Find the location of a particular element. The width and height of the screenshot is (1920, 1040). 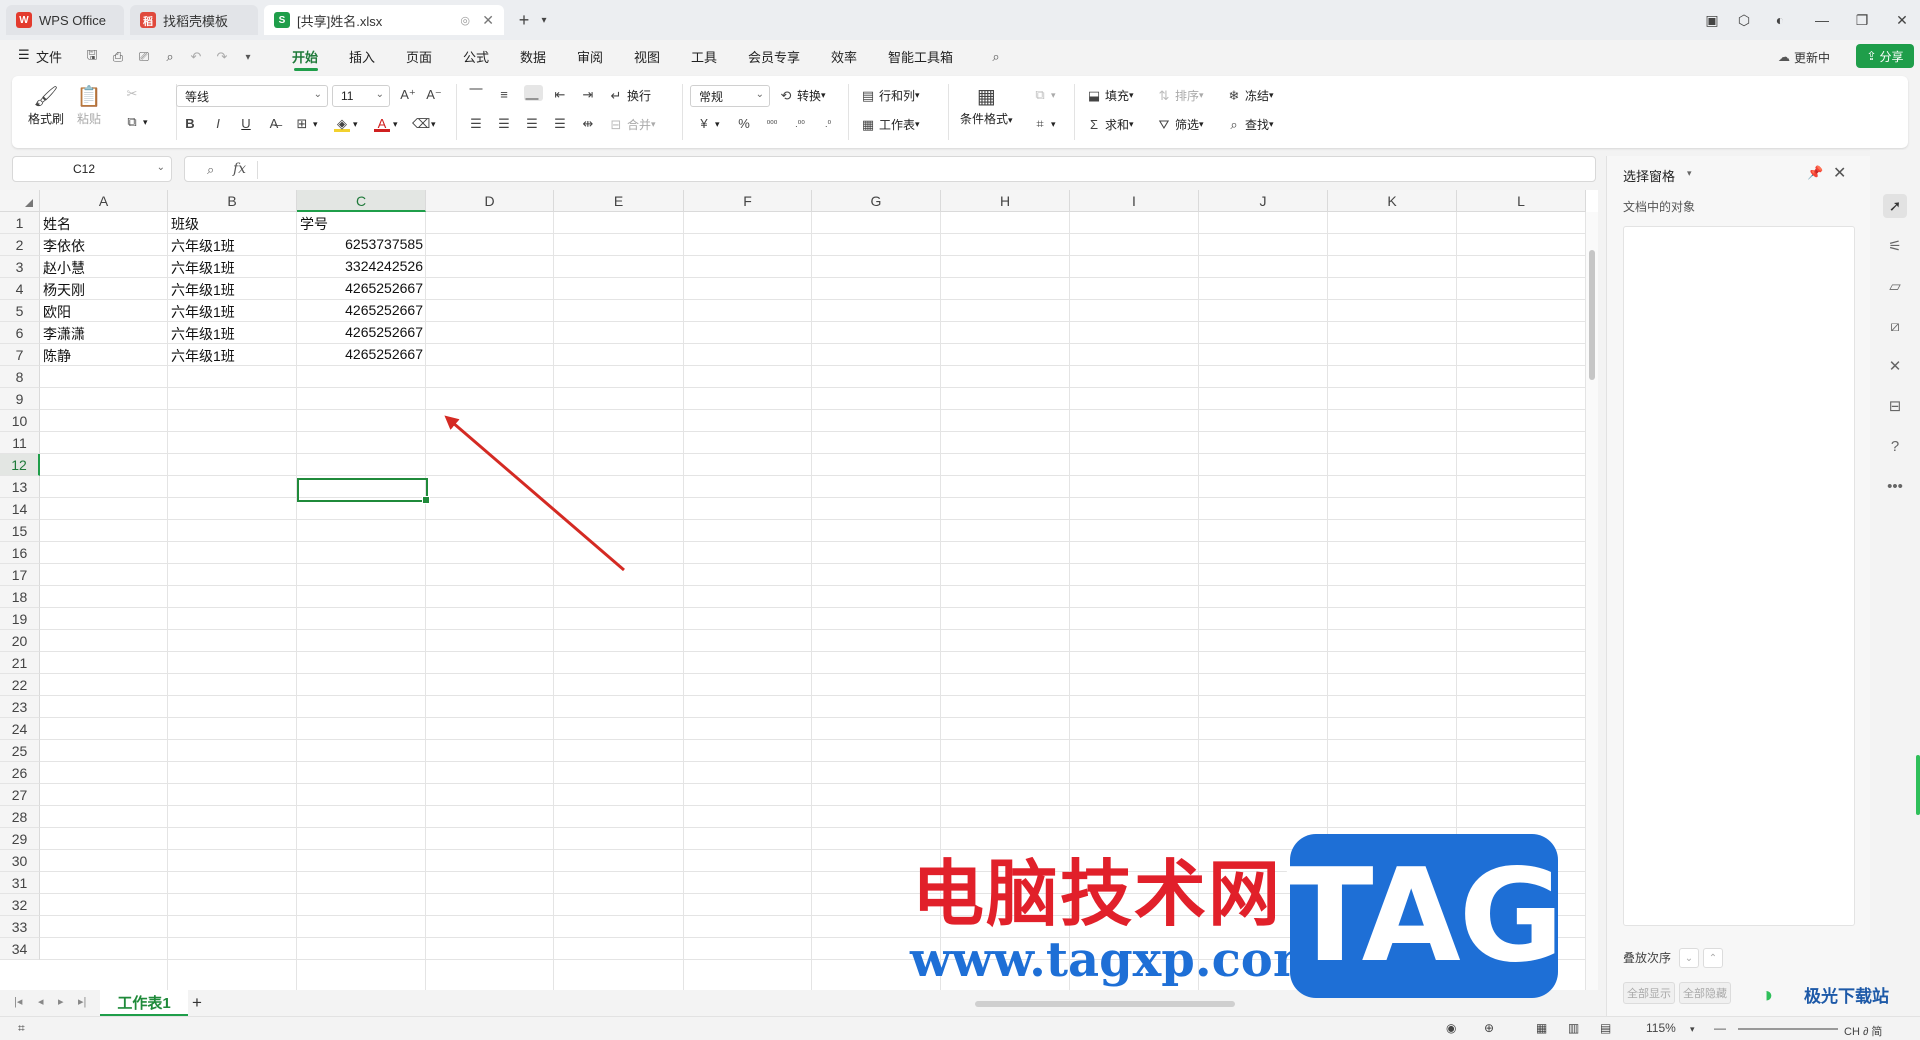

cell-b6: 六年级1班 is located at coordinates (203, 334).